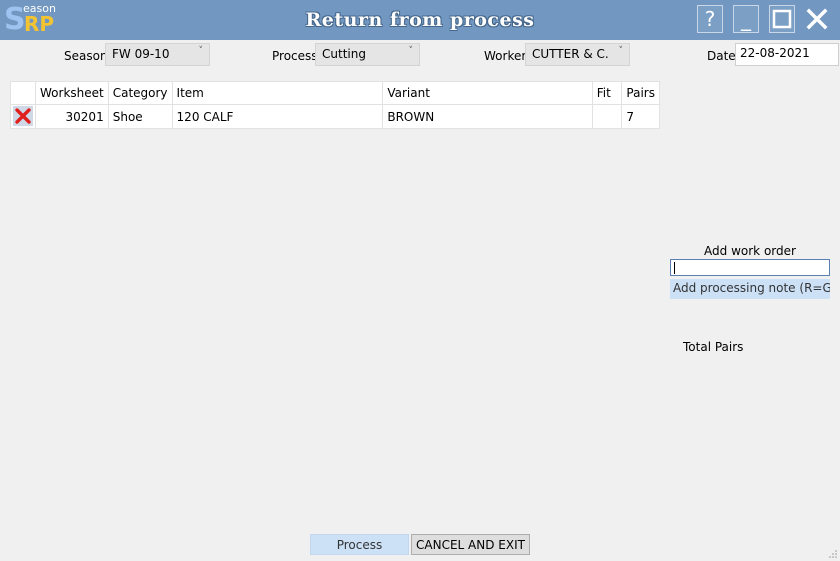 The height and width of the screenshot is (561, 840). Describe the element at coordinates (72, 116) in the screenshot. I see `cell-worksheet: 30201` at that location.